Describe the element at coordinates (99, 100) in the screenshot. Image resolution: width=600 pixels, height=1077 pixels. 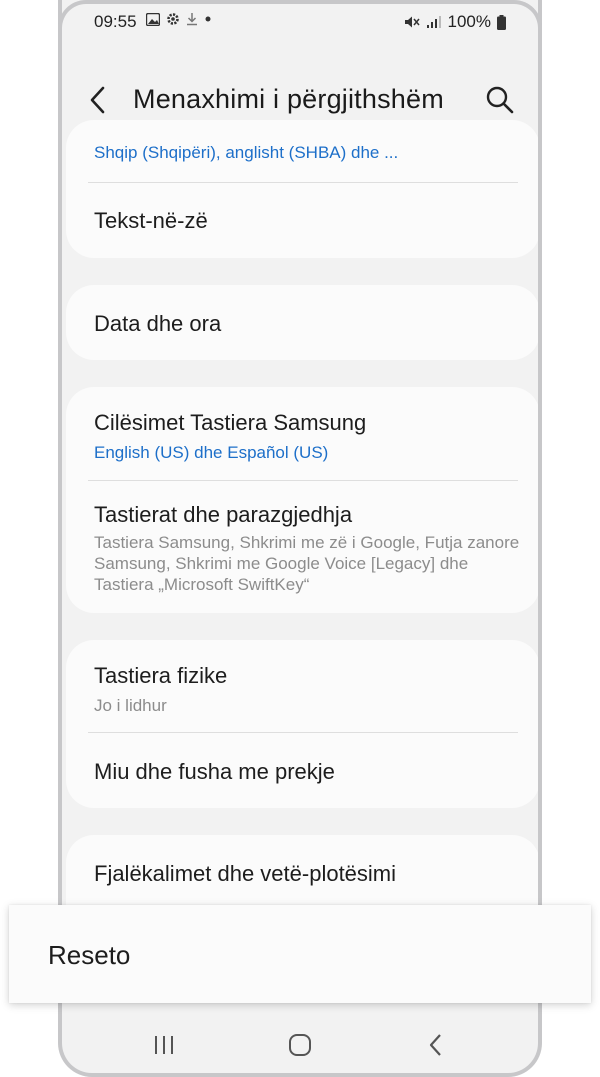
I see `back-arrow-icon` at that location.